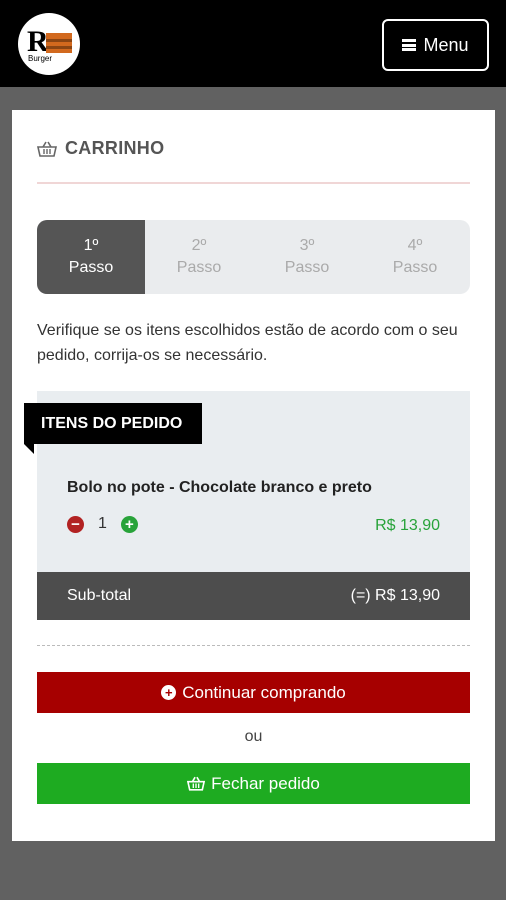  What do you see at coordinates (219, 487) in the screenshot?
I see `item-name: Bolo no pote - Chocolate branco e preto` at bounding box center [219, 487].